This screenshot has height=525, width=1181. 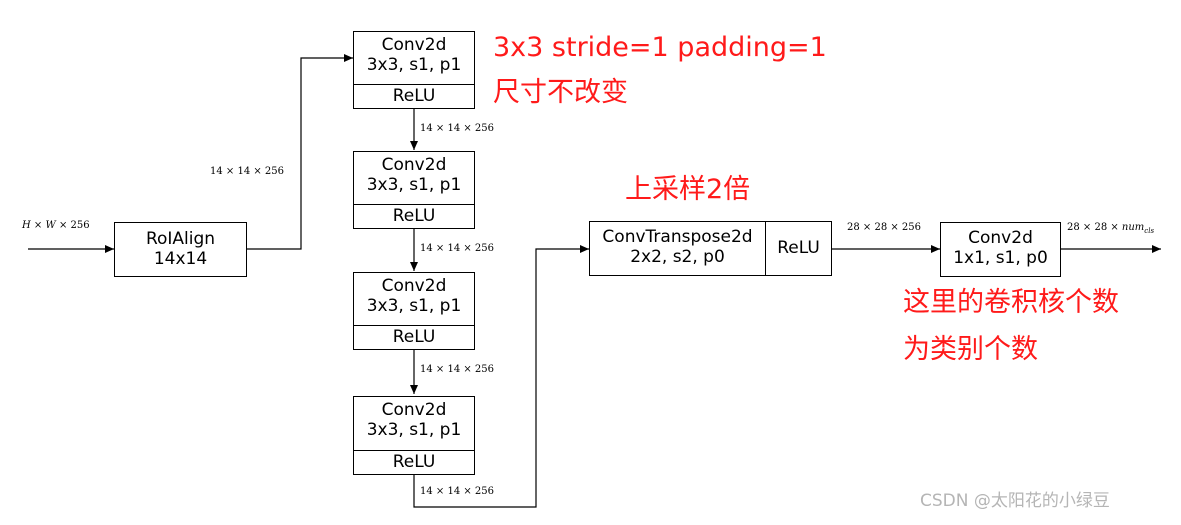 I want to click on conv-block-3: Conv2d 3x3, s1, p1 ReLU, so click(x=414, y=311).